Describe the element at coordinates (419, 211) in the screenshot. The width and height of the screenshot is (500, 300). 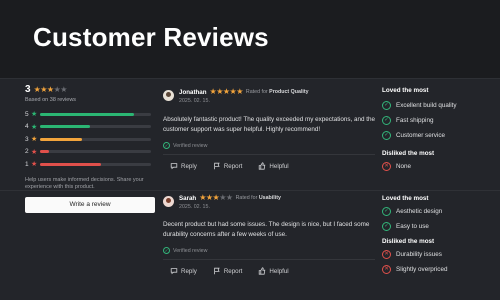
I see `item-label: Aesthetic design` at that location.